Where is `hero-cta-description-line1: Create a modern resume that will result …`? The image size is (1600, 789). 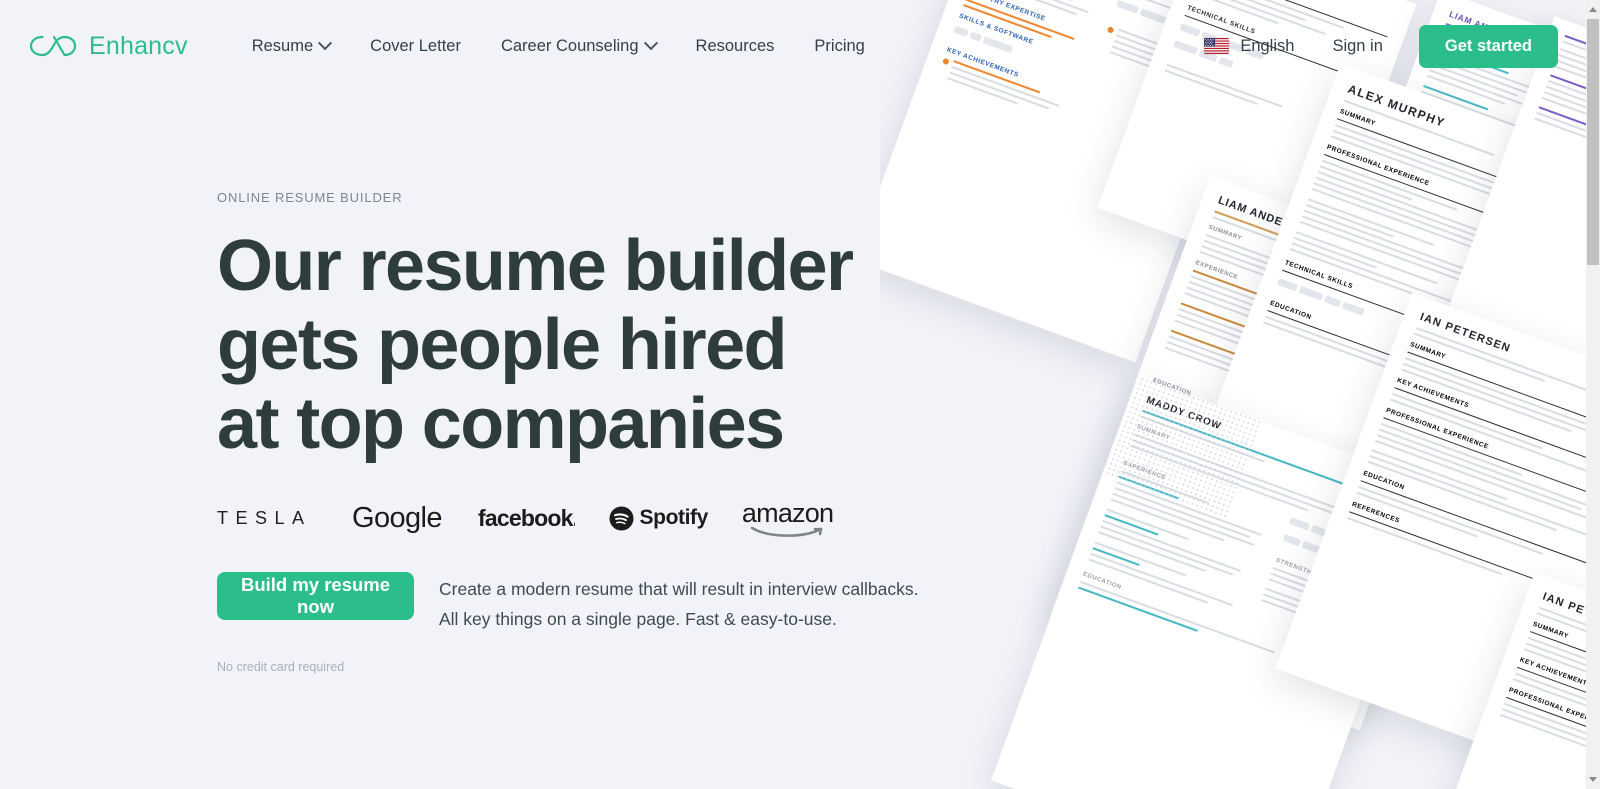 hero-cta-description-line1: Create a modern resume that will result … is located at coordinates (679, 589).